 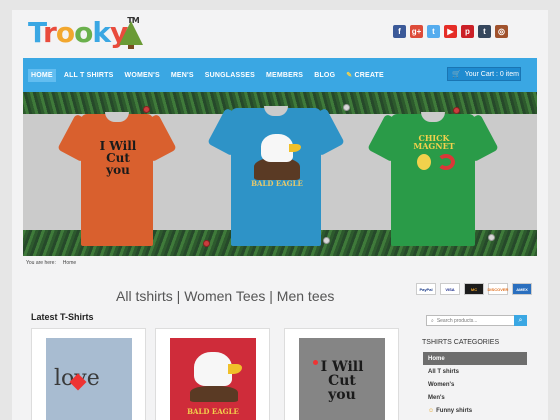 What do you see at coordinates (85, 32) in the screenshot?
I see `site-logo: TrookyTM` at bounding box center [85, 32].